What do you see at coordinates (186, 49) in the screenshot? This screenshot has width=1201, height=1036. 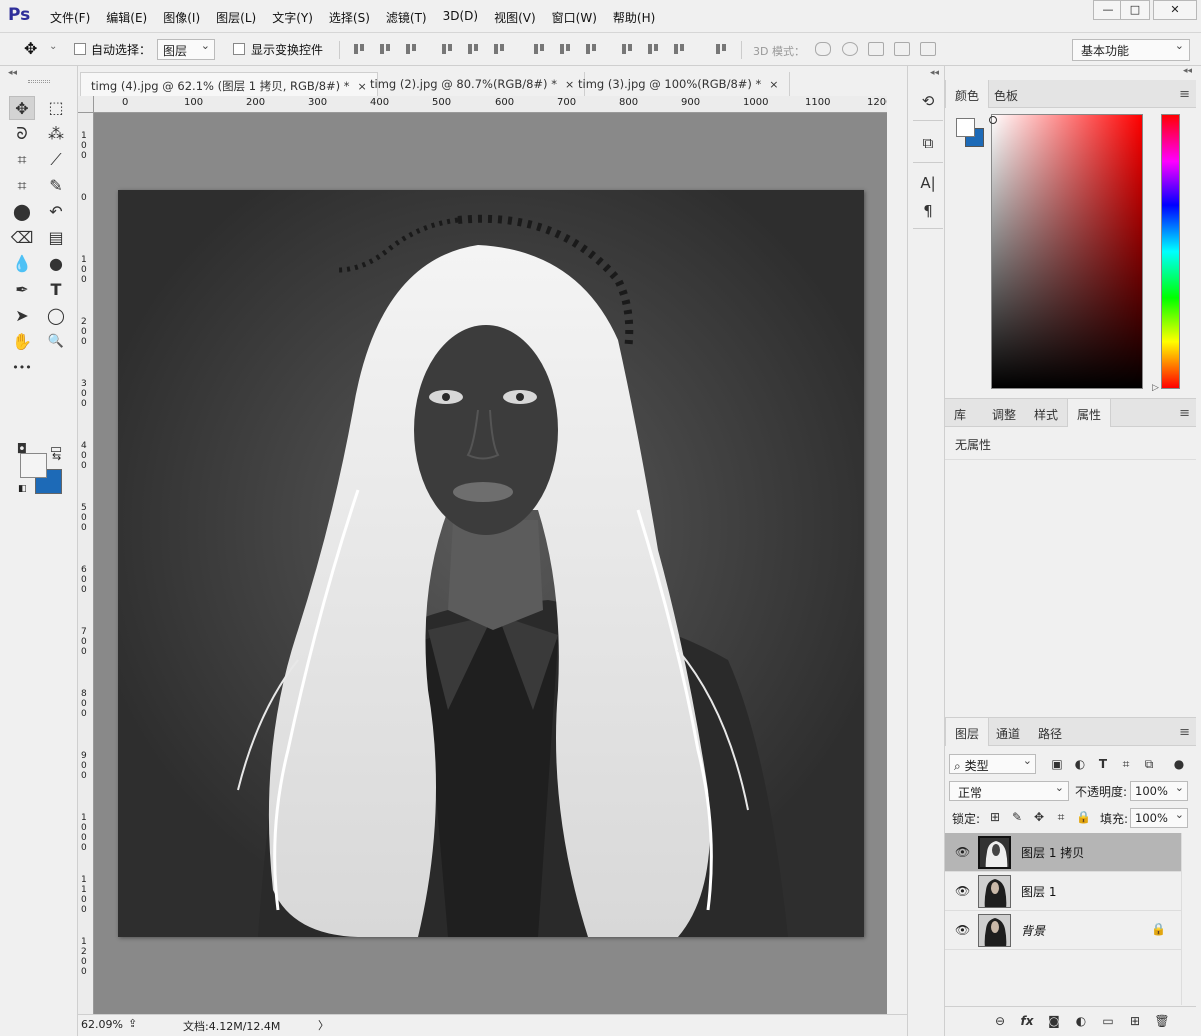 I see `auto-select-target-select: 图层` at bounding box center [186, 49].